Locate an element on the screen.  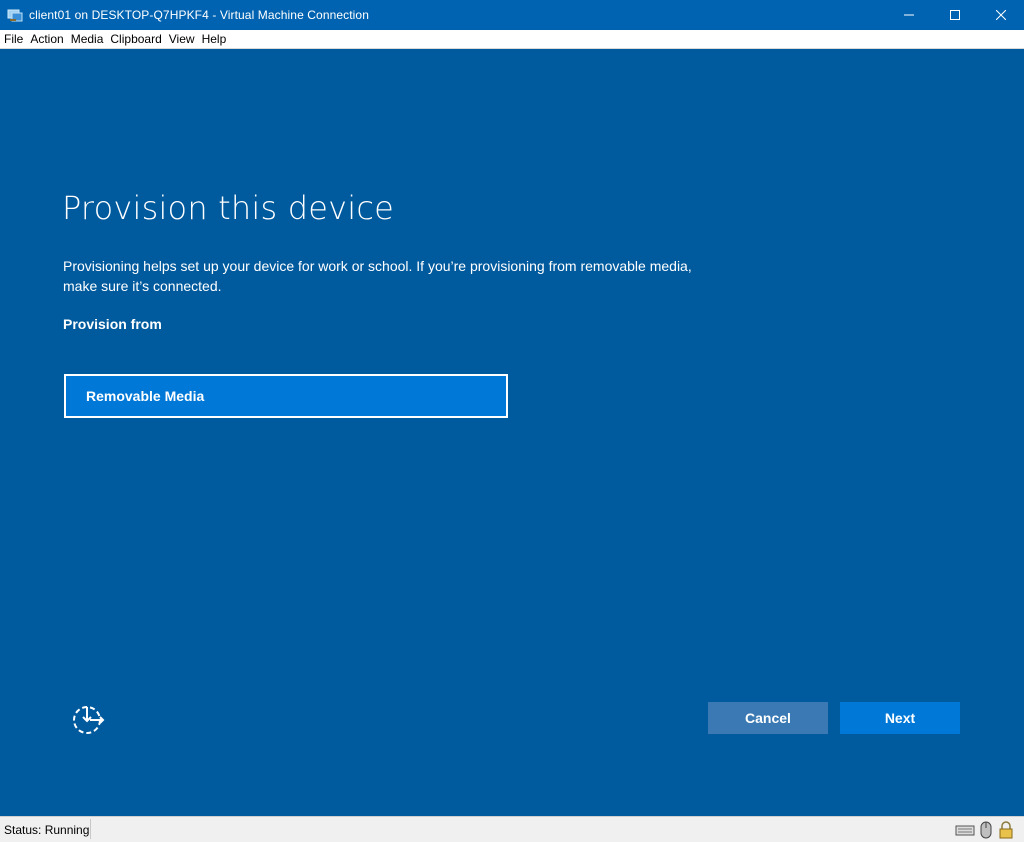
maximize-button is located at coordinates (955, 15).